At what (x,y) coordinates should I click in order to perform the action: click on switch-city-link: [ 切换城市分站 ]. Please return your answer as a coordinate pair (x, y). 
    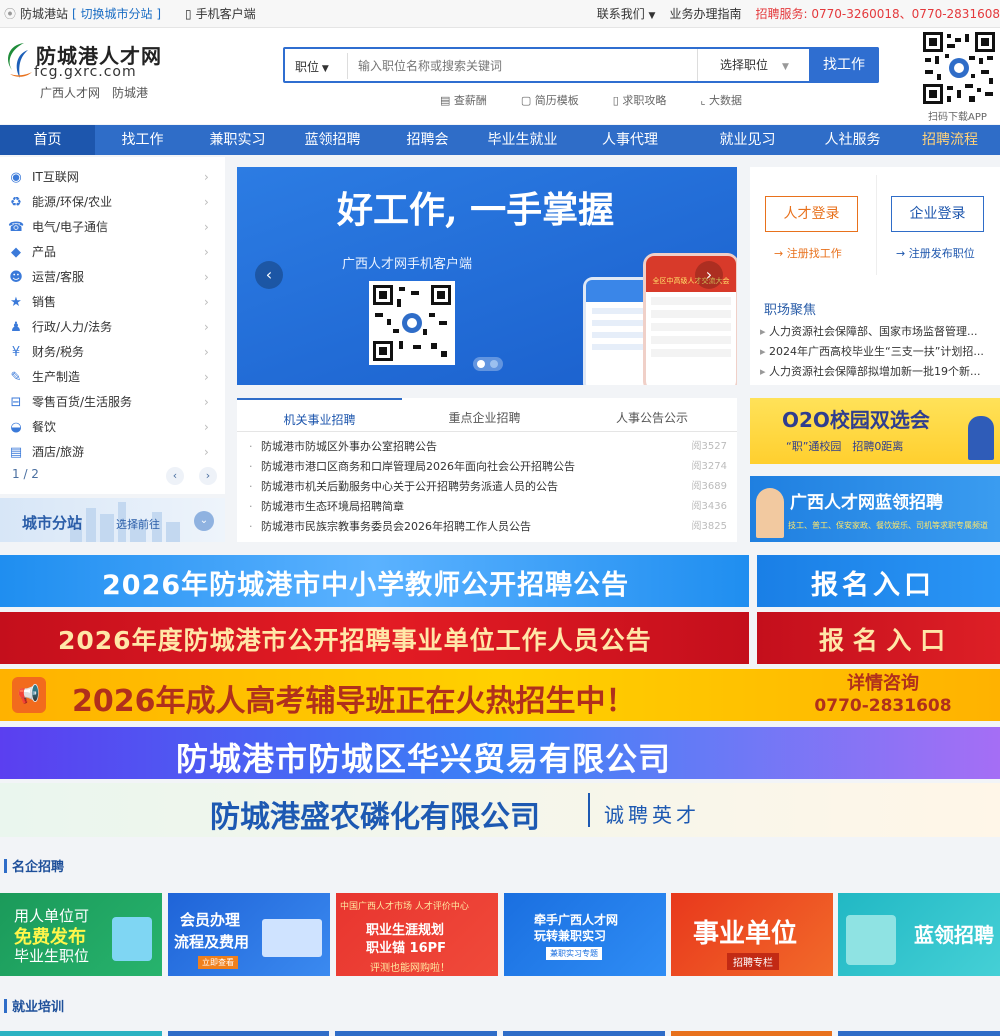
    Looking at the image, I should click on (116, 14).